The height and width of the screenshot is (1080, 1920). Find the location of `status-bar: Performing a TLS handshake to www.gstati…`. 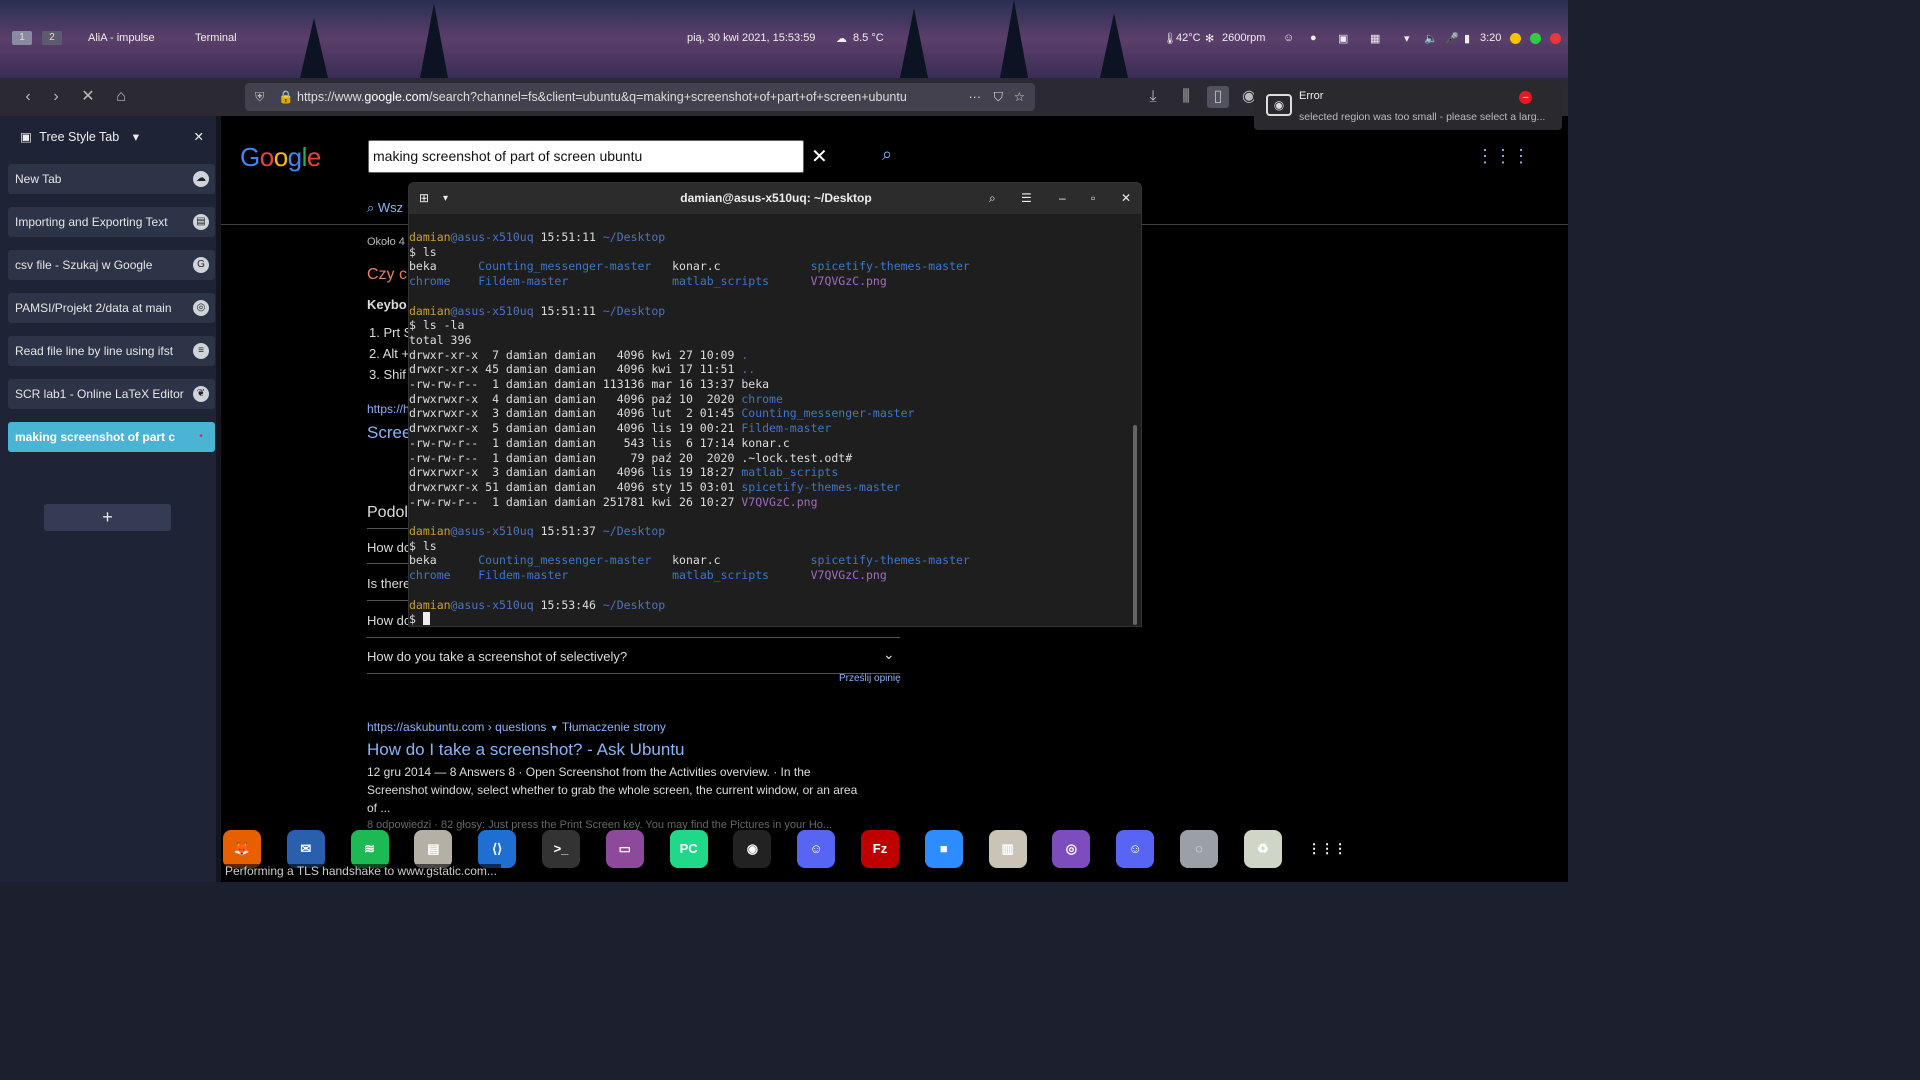

status-bar: Performing a TLS handshake to www.gstati… is located at coordinates (361, 873).